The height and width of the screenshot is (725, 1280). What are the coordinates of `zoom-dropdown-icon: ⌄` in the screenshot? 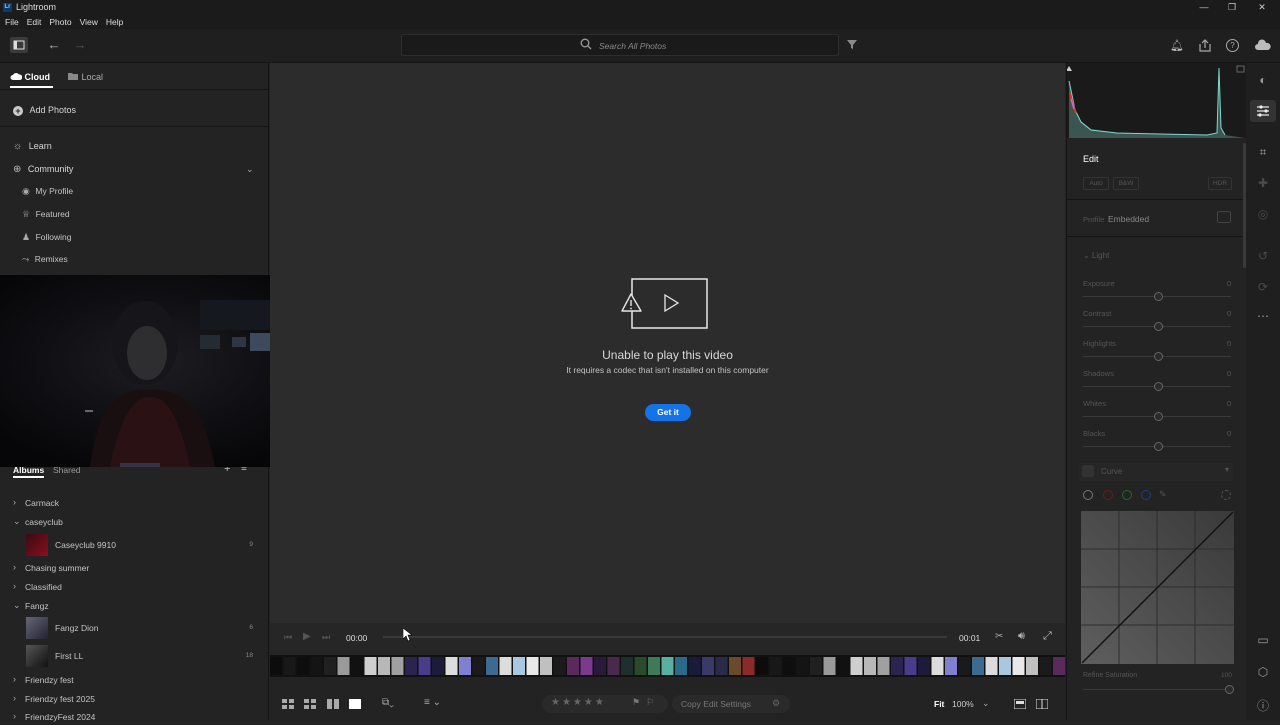 It's located at (986, 703).